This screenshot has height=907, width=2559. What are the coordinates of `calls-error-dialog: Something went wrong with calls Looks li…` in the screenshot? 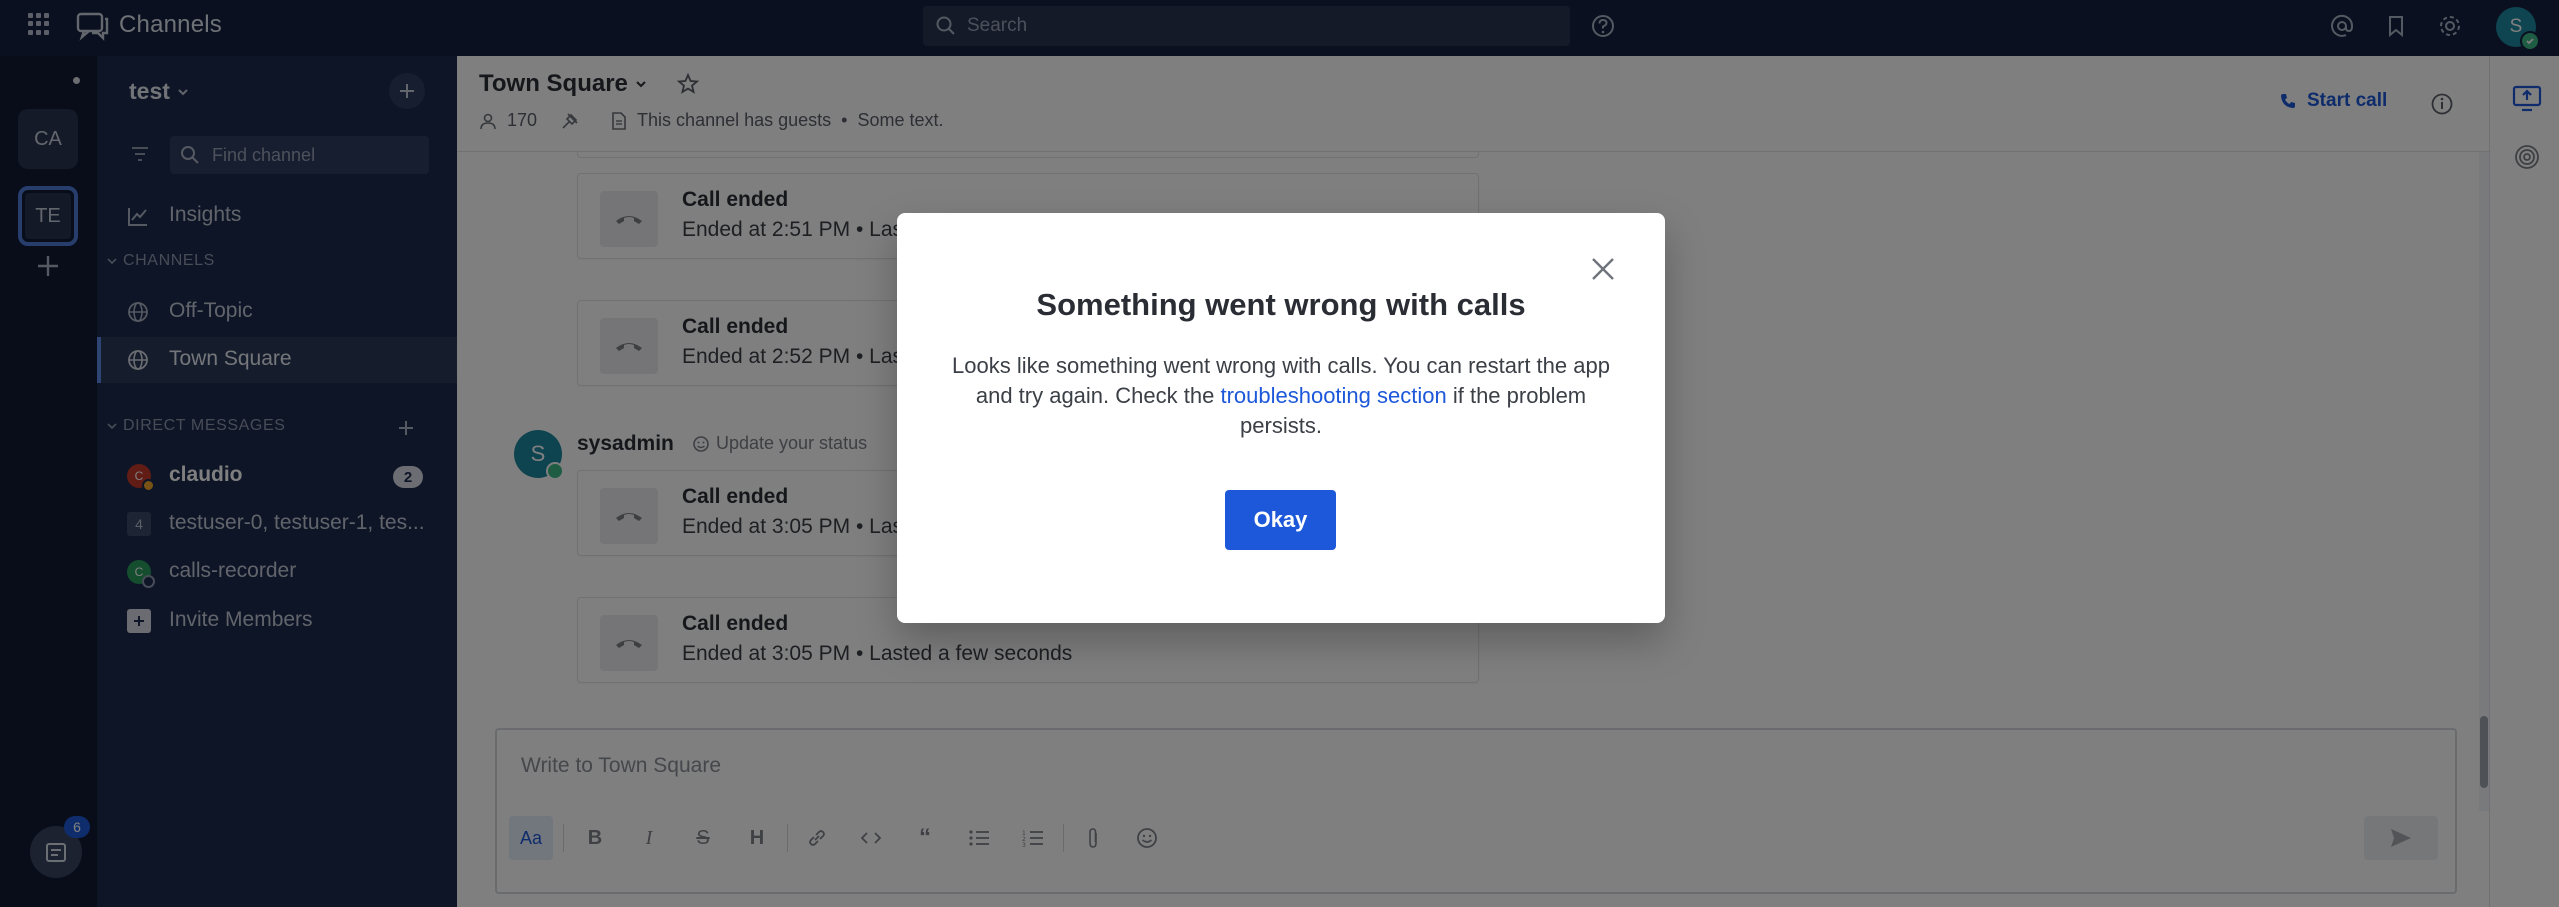 It's located at (1281, 418).